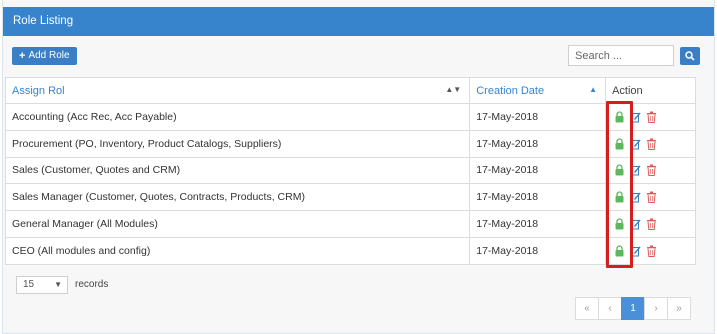  What do you see at coordinates (610, 308) in the screenshot?
I see `pagination-prev: ‹` at bounding box center [610, 308].